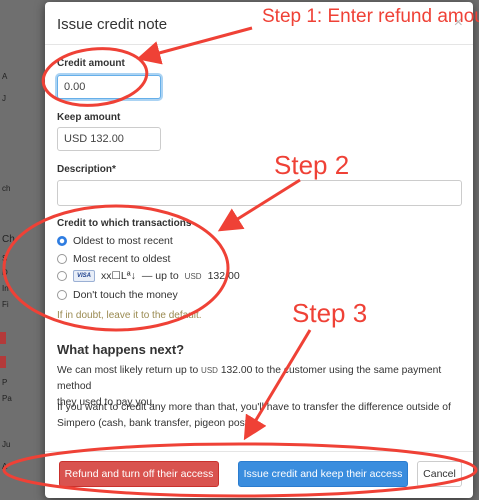 This screenshot has height=500, width=479. I want to click on step2-annotation: Step 2, so click(312, 165).